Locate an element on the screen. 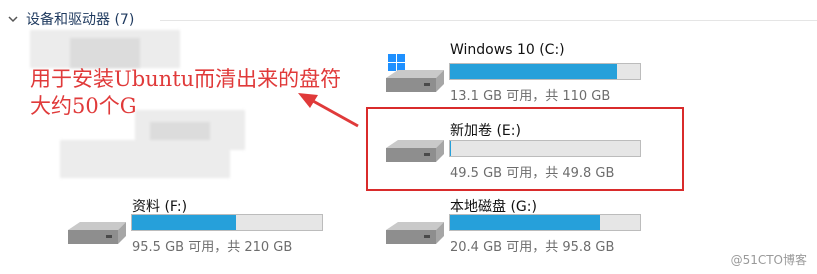 This screenshot has height=274, width=817. annotation-line: 大约50个G is located at coordinates (83, 106).